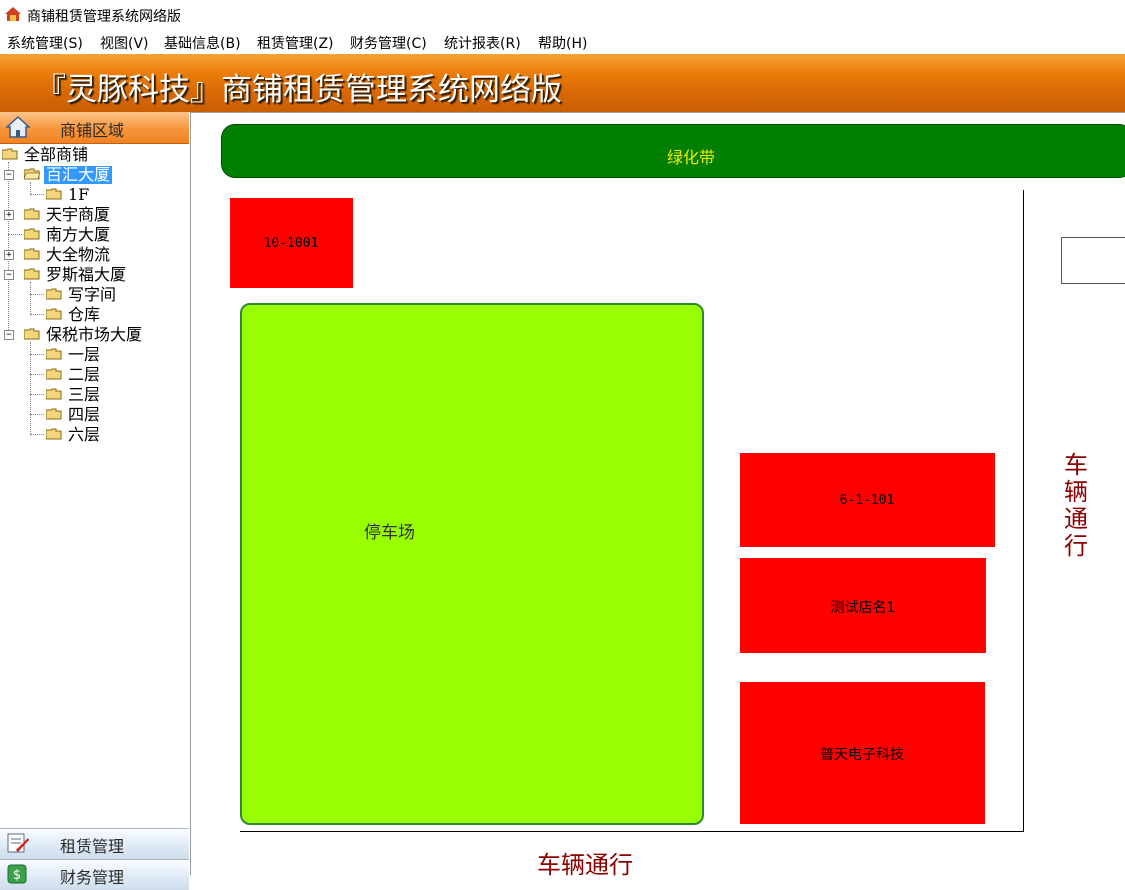 Image resolution: width=1125 pixels, height=890 pixels. Describe the element at coordinates (94, 335) in the screenshot. I see `tree-item-baoshui: 保税市场大厦` at that location.